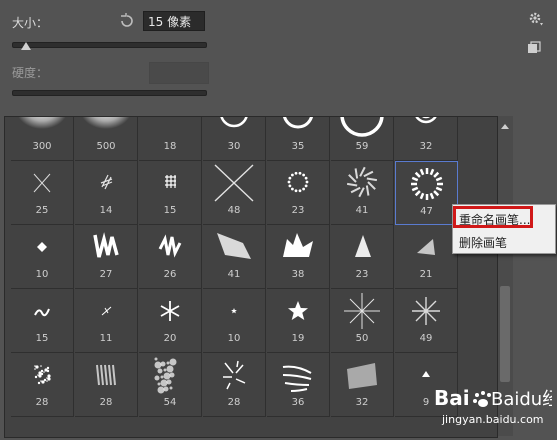 Image resolution: width=557 pixels, height=440 pixels. What do you see at coordinates (298, 338) in the screenshot?
I see `brush-size-label: 19` at bounding box center [298, 338].